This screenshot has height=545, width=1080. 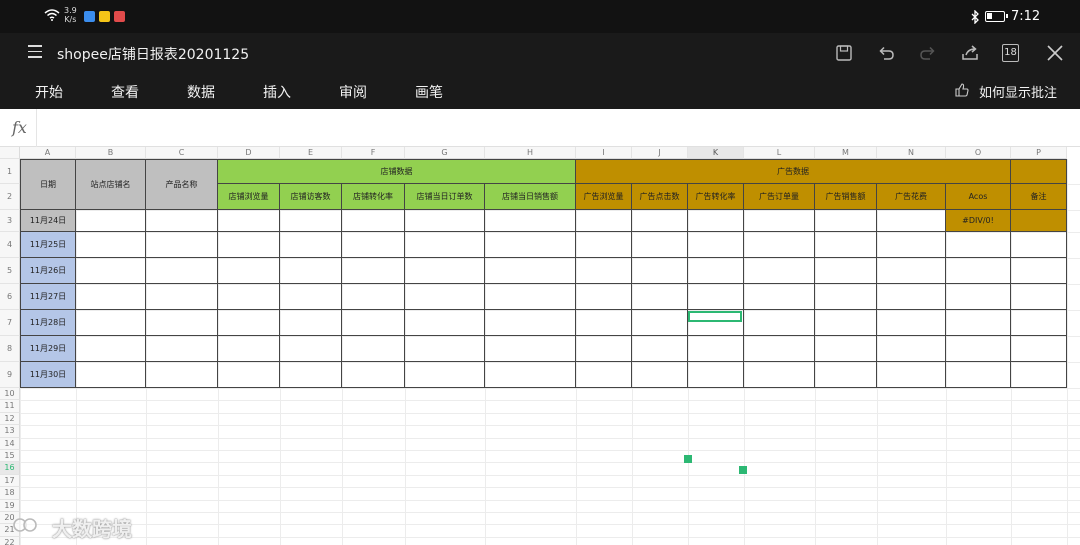 I want to click on date-cell: 11月29日, so click(x=48, y=349).